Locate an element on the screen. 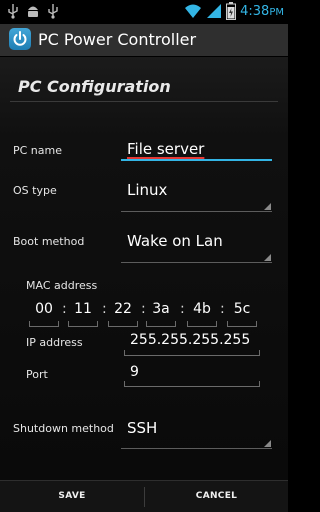  shutdown-method-spinner-line is located at coordinates (196, 448).